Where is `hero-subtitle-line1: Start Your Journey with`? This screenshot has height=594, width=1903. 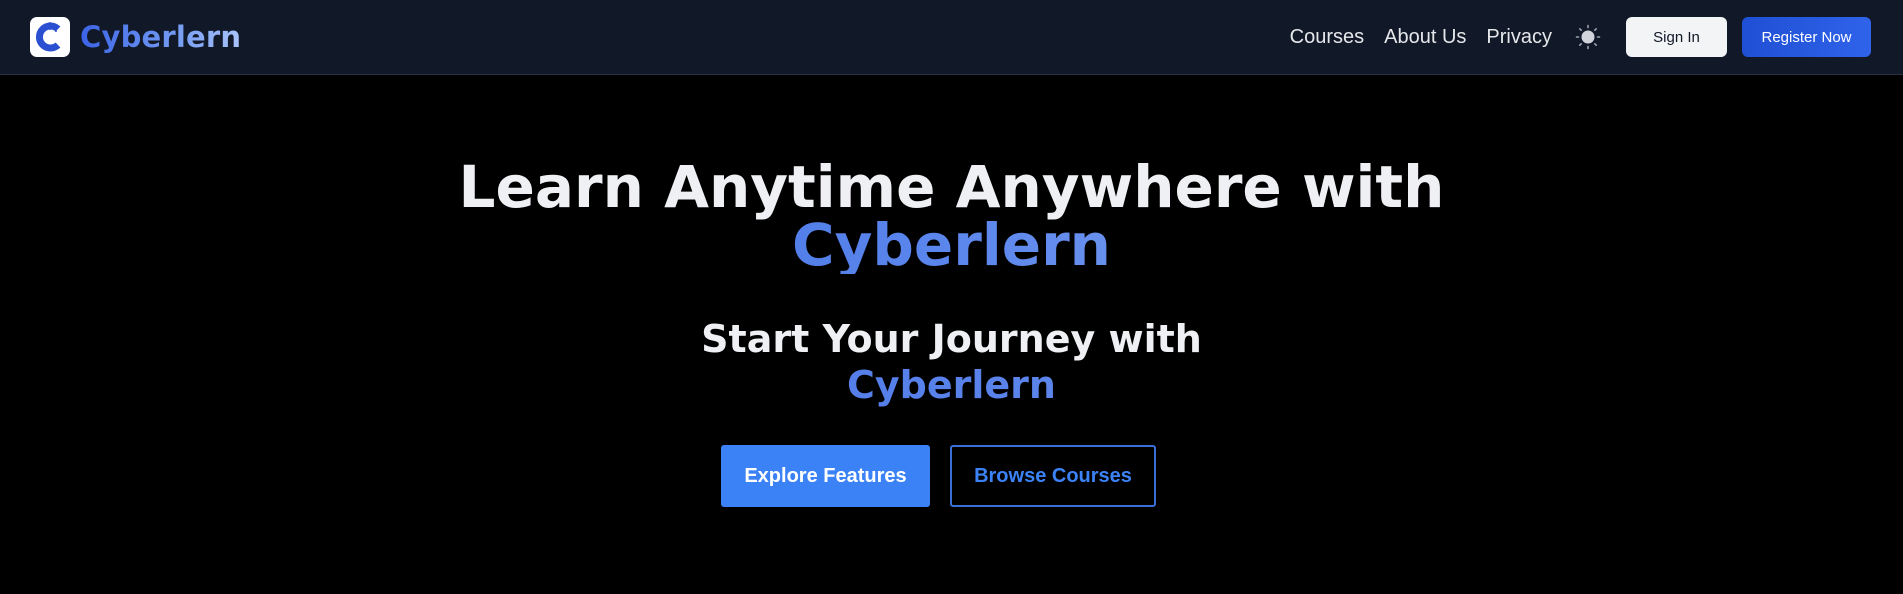
hero-subtitle-line1: Start Your Journey with is located at coordinates (951, 339).